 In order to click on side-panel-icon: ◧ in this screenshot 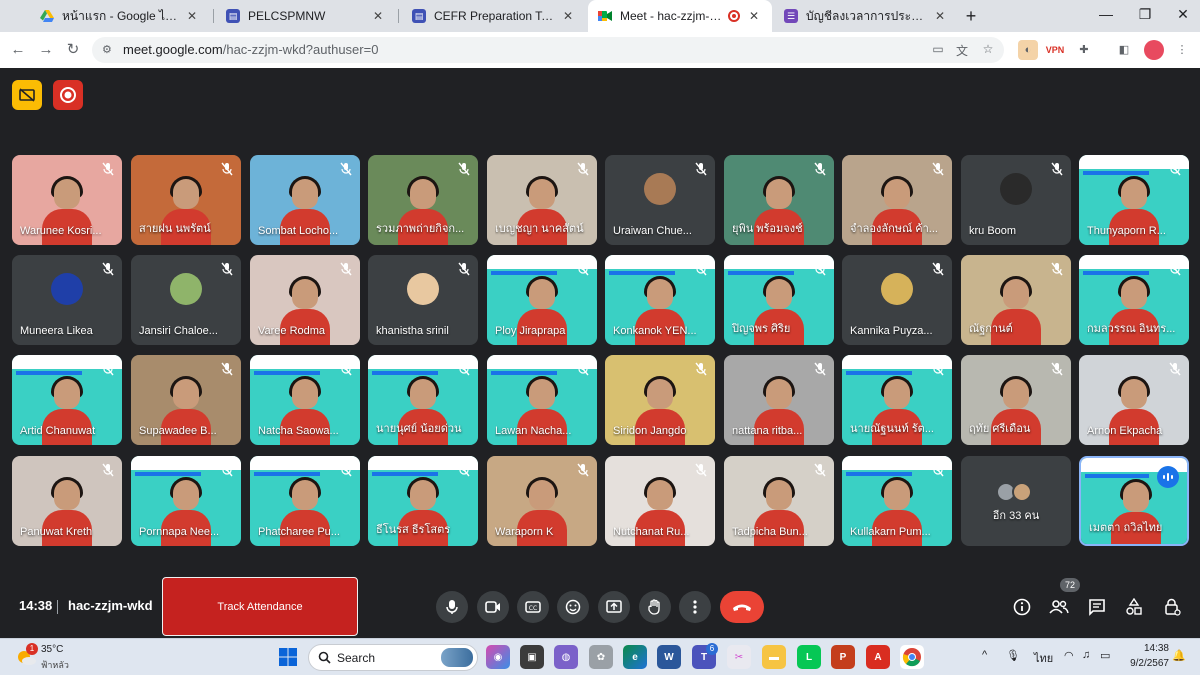, I will do `click(1124, 50)`.